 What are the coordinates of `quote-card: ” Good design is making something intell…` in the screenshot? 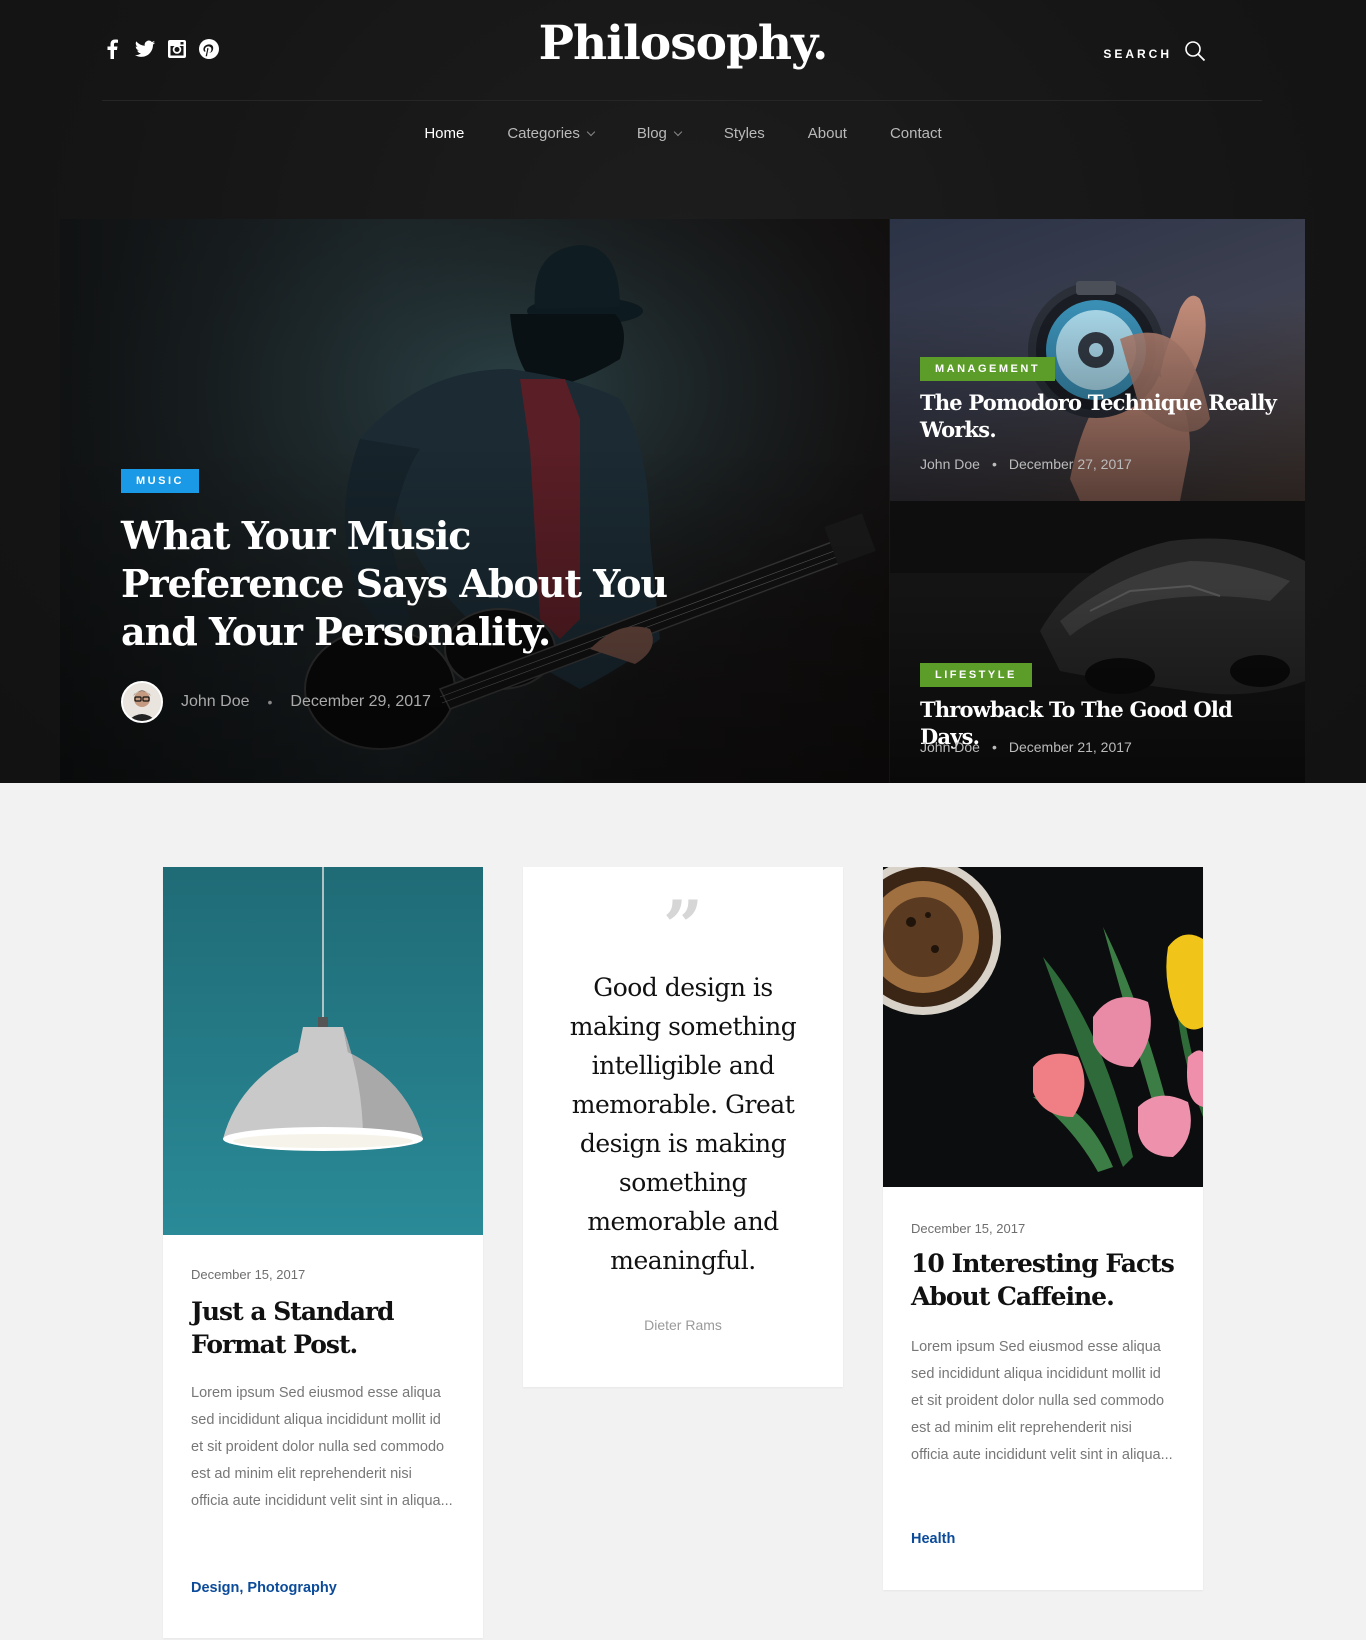 It's located at (683, 1127).